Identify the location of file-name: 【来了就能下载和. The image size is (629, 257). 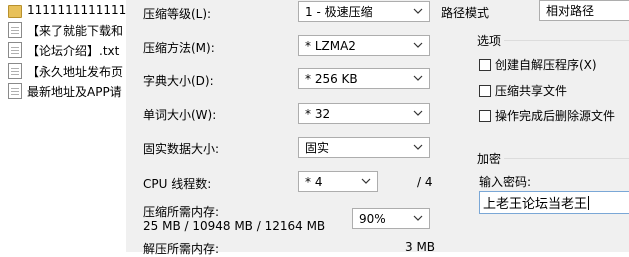
(75, 30).